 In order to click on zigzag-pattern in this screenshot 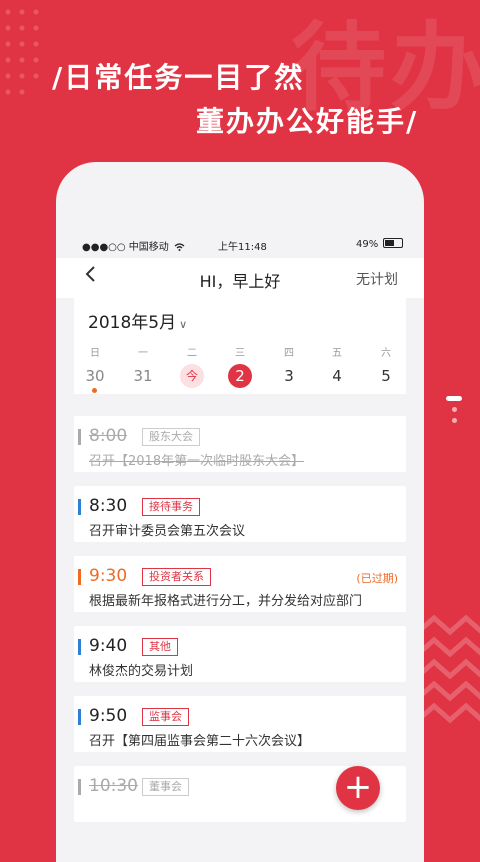, I will do `click(449, 669)`.